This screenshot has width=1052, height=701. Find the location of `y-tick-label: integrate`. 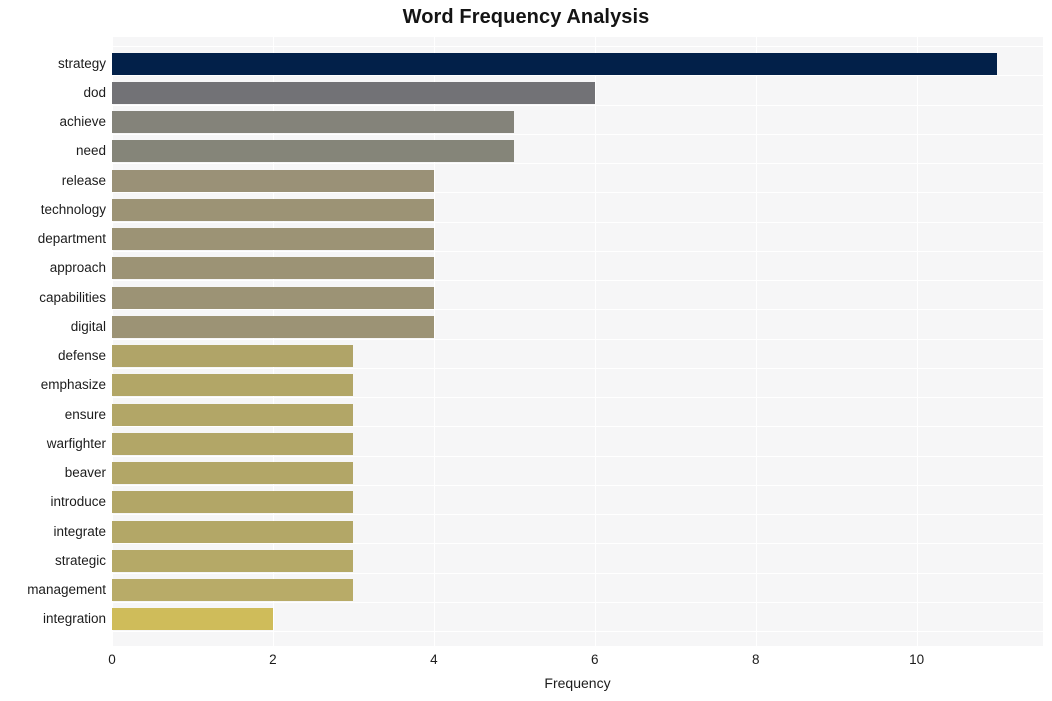

y-tick-label: integrate is located at coordinates (79, 531).